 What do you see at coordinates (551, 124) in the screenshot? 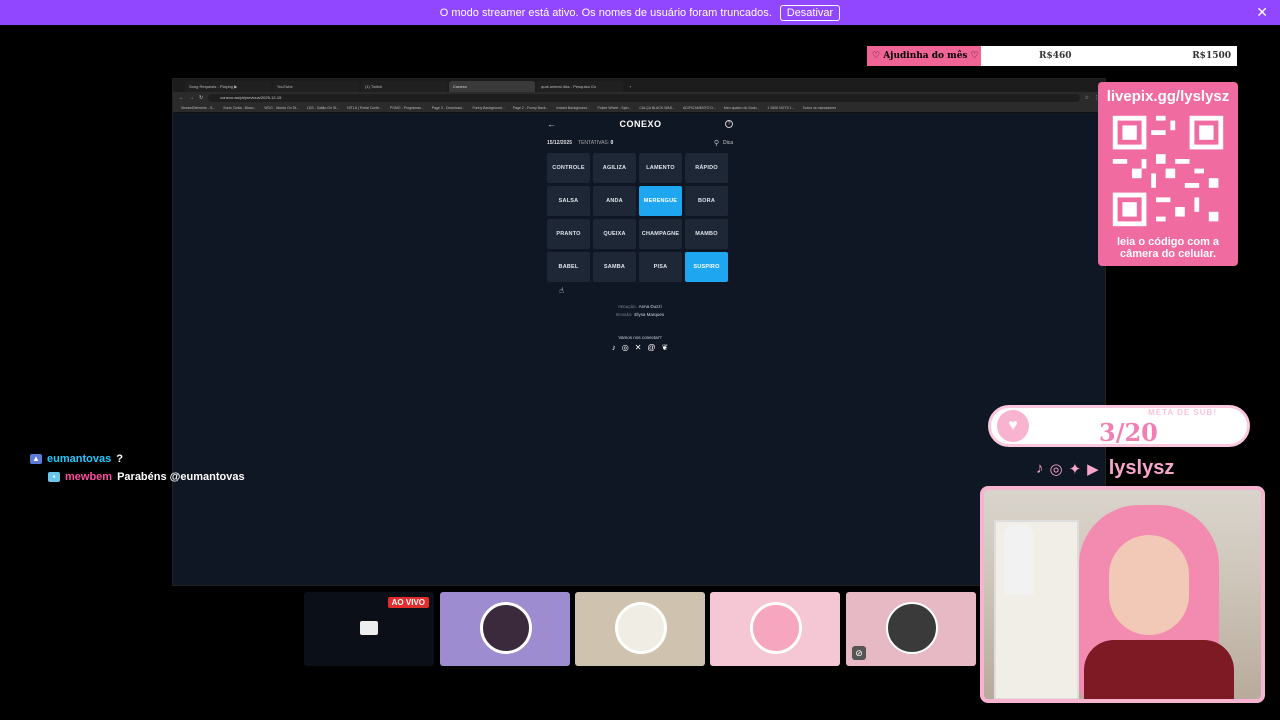
I see `back-arrow-icon: ←` at bounding box center [551, 124].